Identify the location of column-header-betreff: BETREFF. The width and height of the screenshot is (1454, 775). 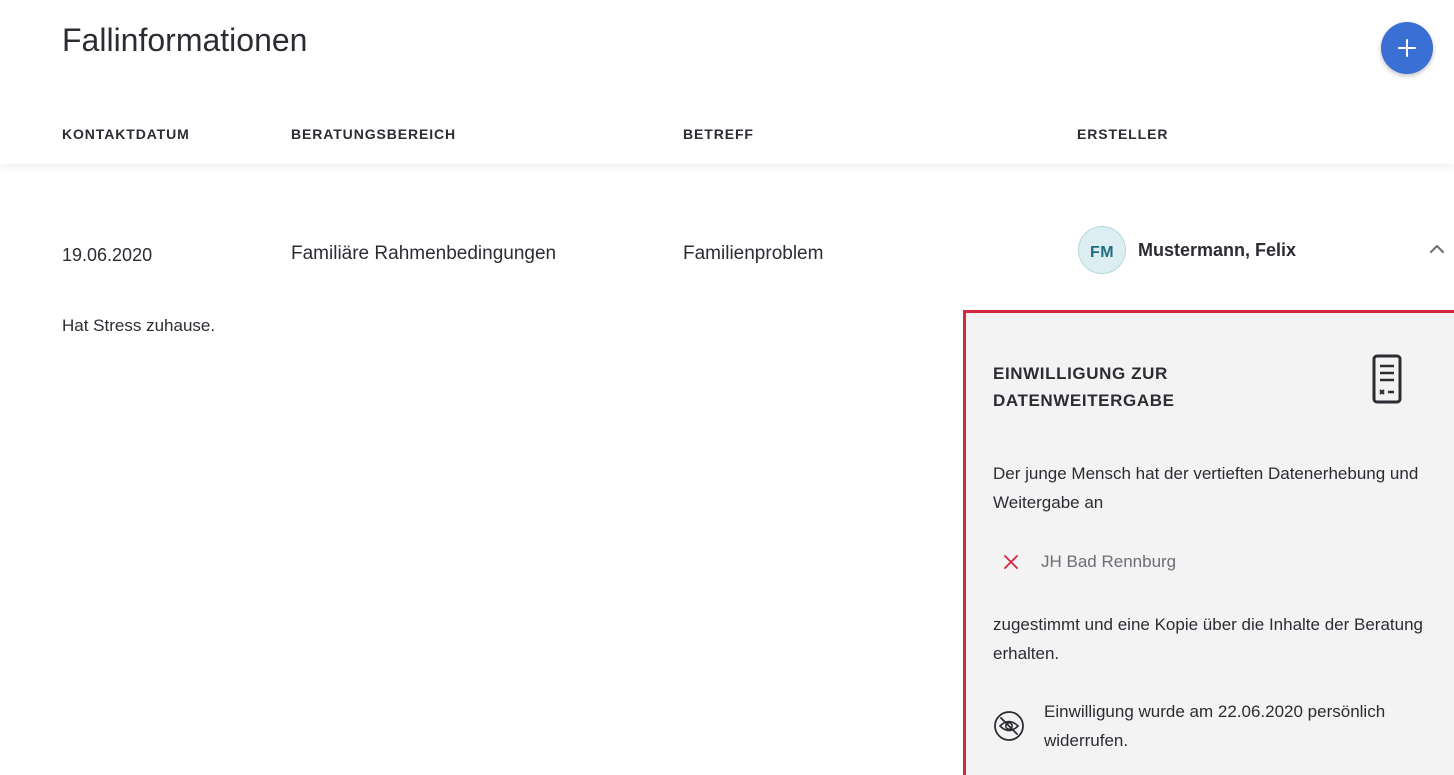
(718, 134).